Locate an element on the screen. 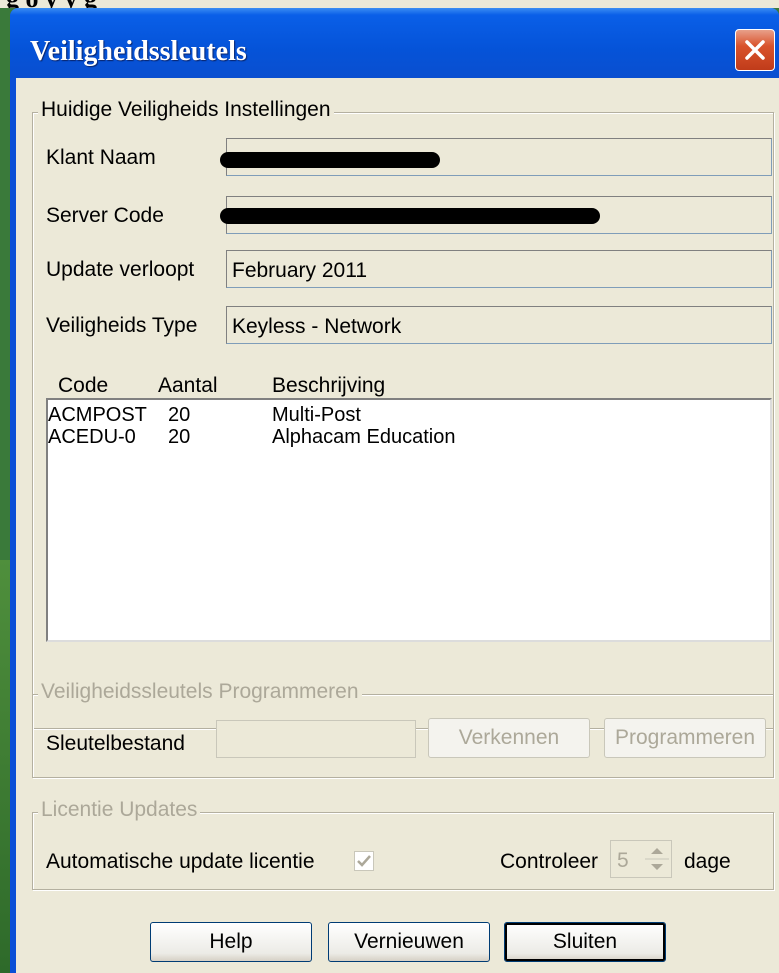 This screenshot has height=973, width=779. check-days-spinner: 5 is located at coordinates (641, 859).